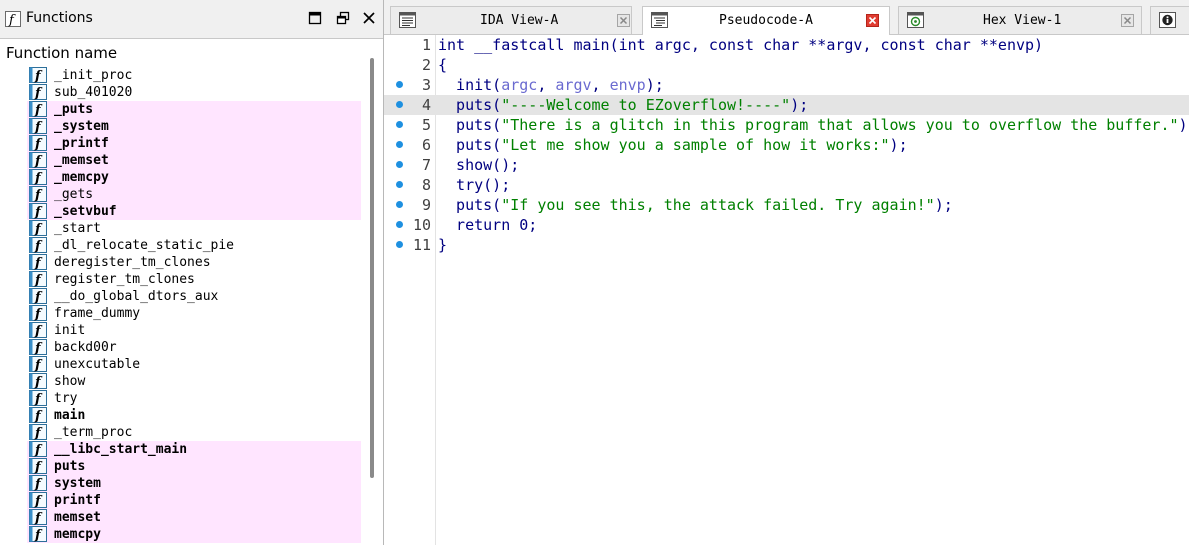  I want to click on code-line: 11}, so click(786, 245).